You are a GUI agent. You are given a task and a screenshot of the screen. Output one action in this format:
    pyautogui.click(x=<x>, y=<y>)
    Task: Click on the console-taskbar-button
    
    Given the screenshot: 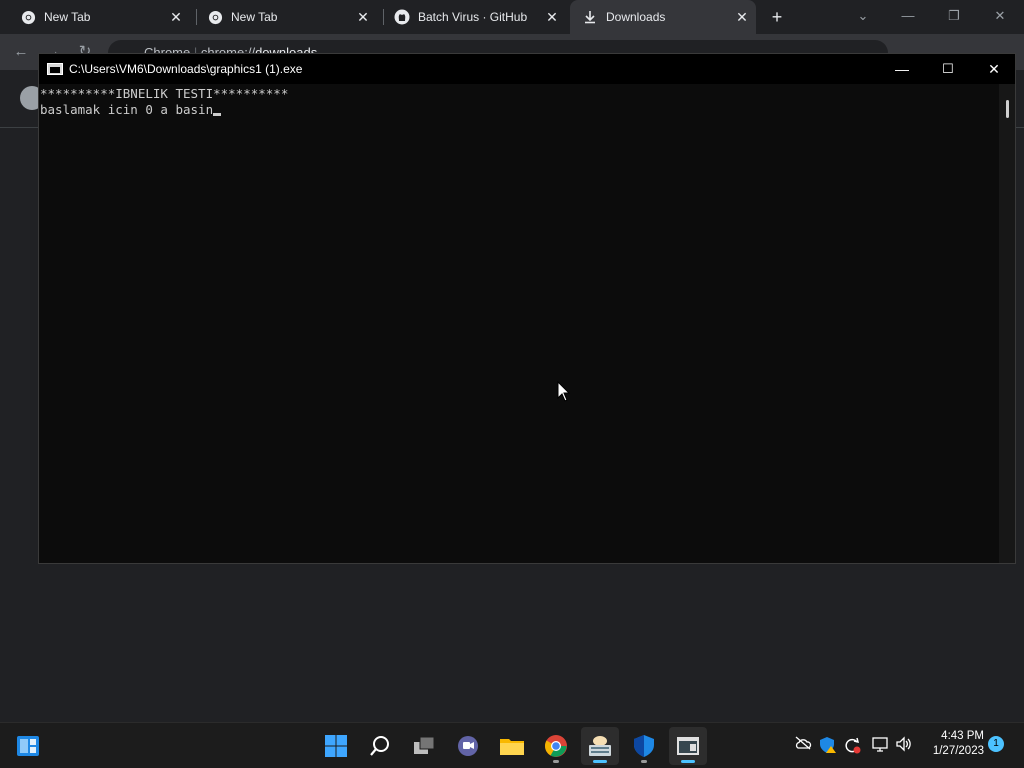 What is the action you would take?
    pyautogui.click(x=688, y=746)
    